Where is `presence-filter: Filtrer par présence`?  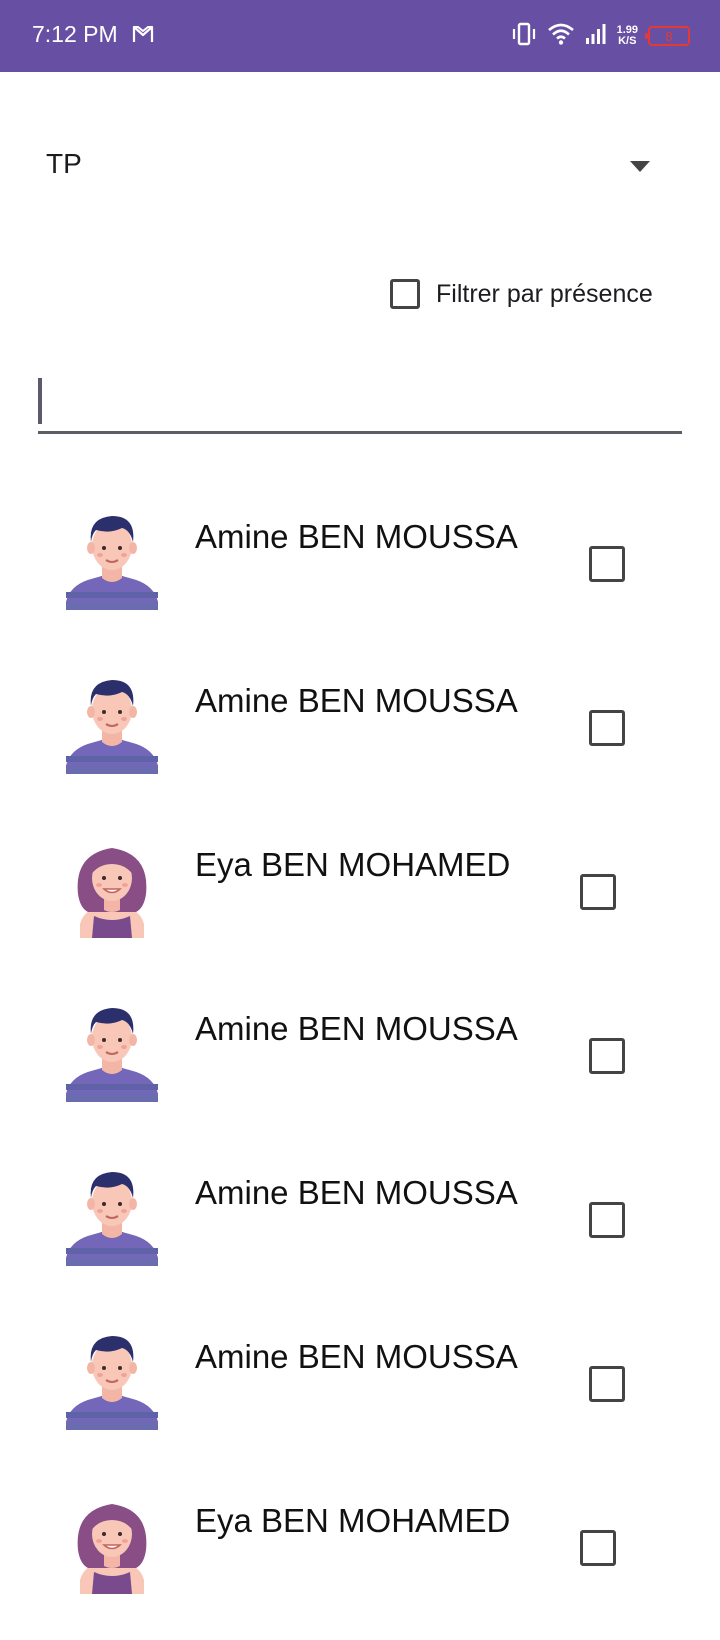
presence-filter: Filtrer par présence is located at coordinates (521, 294).